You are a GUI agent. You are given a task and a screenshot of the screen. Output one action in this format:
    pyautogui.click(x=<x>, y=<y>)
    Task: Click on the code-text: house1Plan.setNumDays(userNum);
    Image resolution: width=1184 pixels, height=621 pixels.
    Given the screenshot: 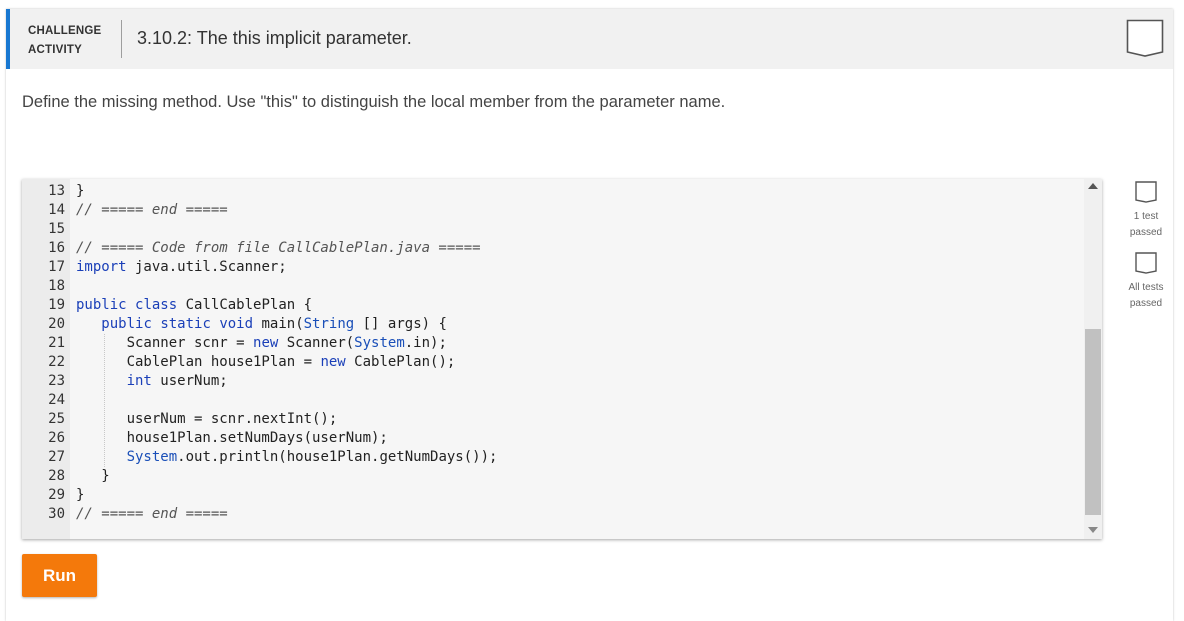 What is the action you would take?
    pyautogui.click(x=232, y=438)
    